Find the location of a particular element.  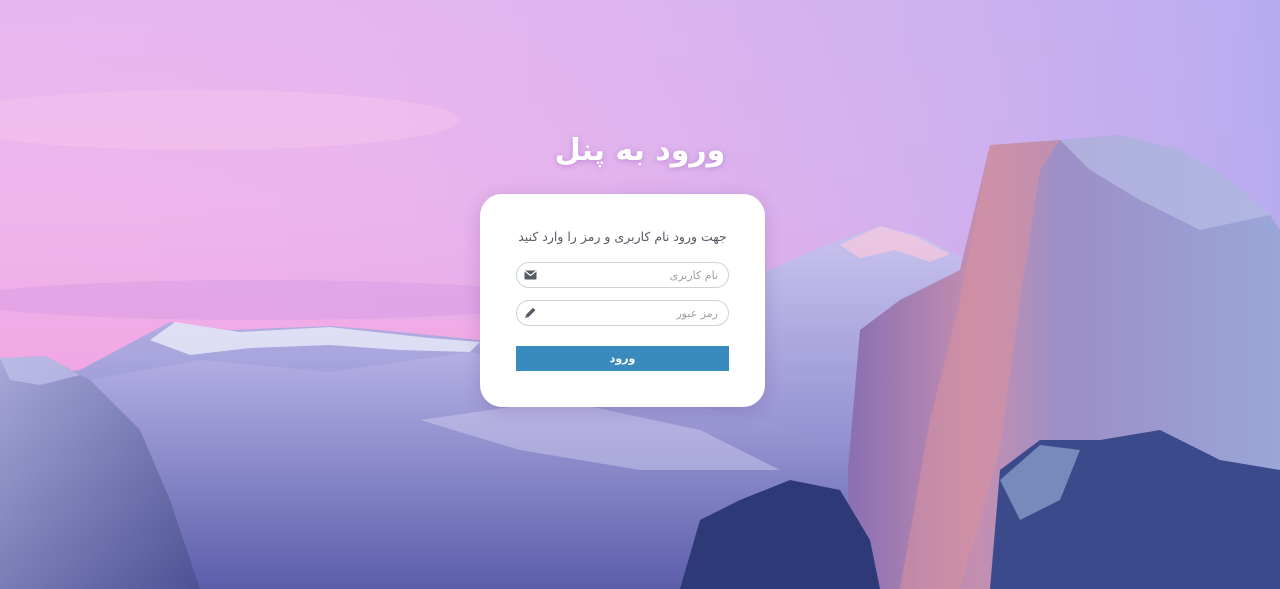

pencil-icon is located at coordinates (530, 312).